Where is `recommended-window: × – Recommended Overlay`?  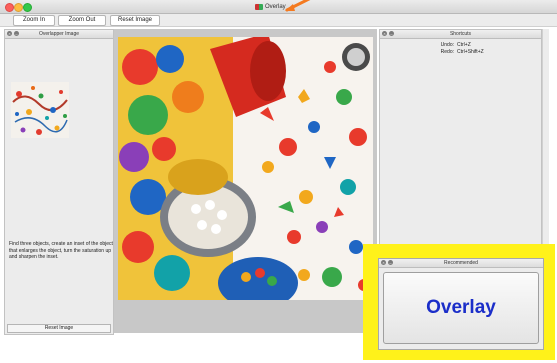
recommended-window: × – Recommended Overlay is located at coordinates (461, 304).